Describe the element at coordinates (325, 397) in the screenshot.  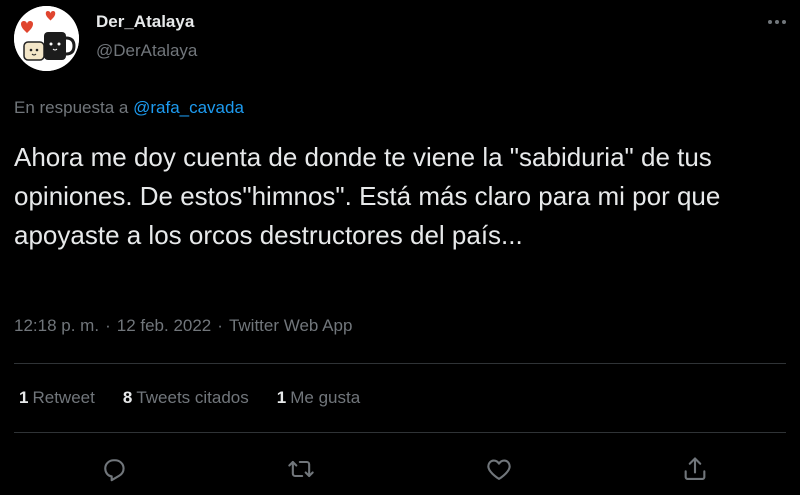
I see `likes-label: Me gusta` at that location.